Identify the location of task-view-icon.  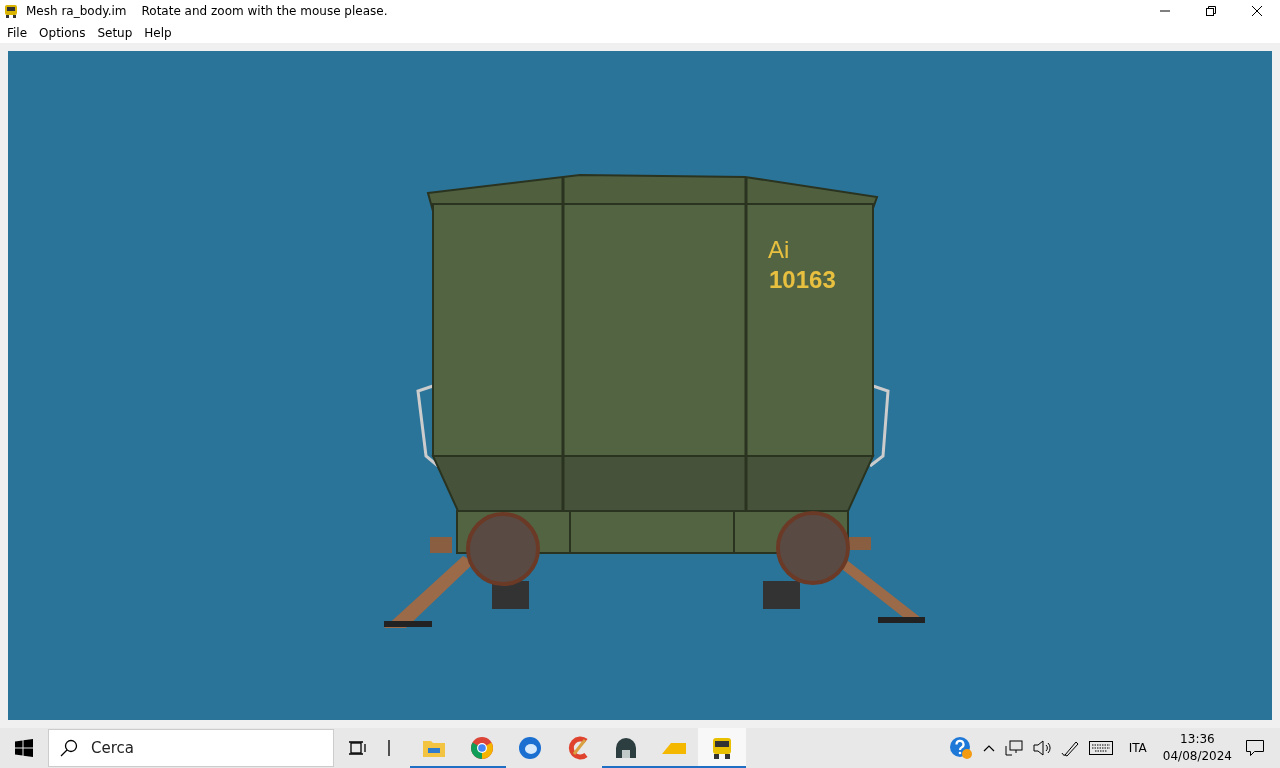
(358, 748).